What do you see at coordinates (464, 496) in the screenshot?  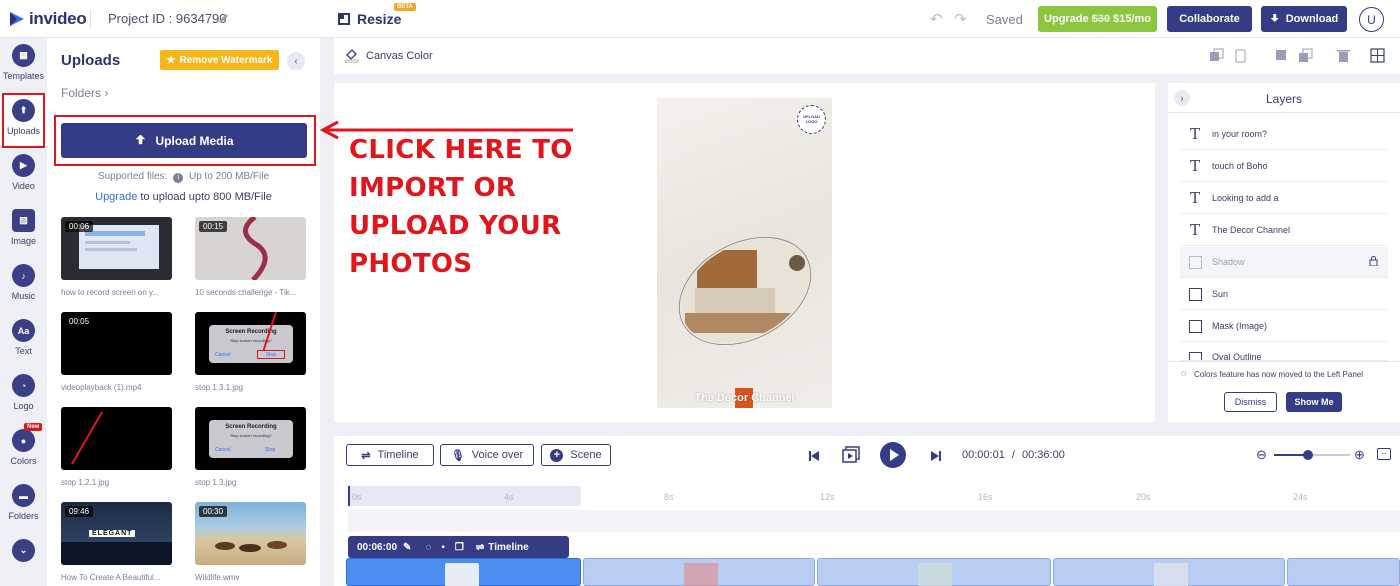 I see `ruler-selection` at bounding box center [464, 496].